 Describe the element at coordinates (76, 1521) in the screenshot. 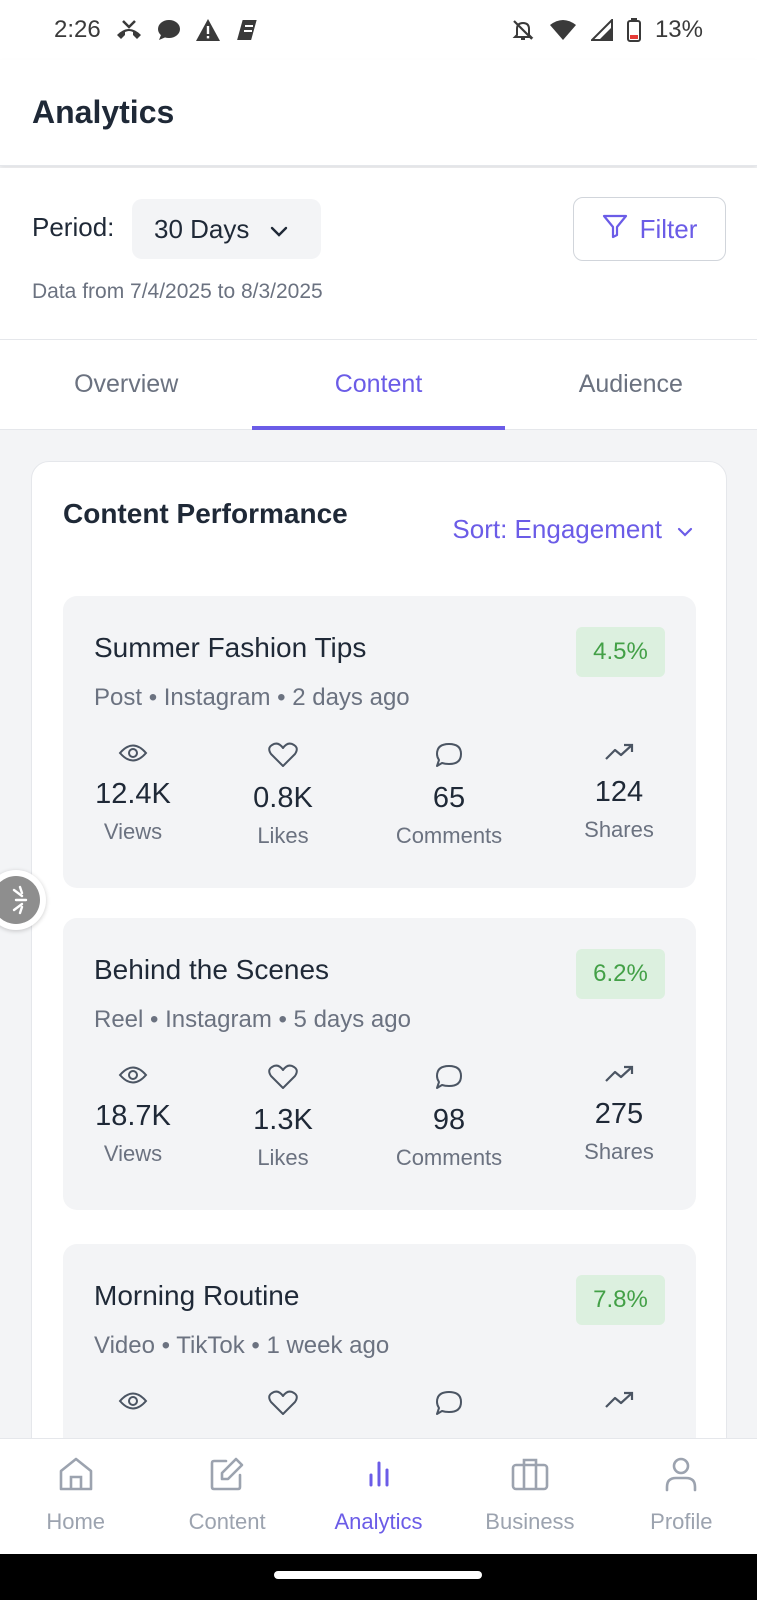

I see `nav-label: Home` at that location.